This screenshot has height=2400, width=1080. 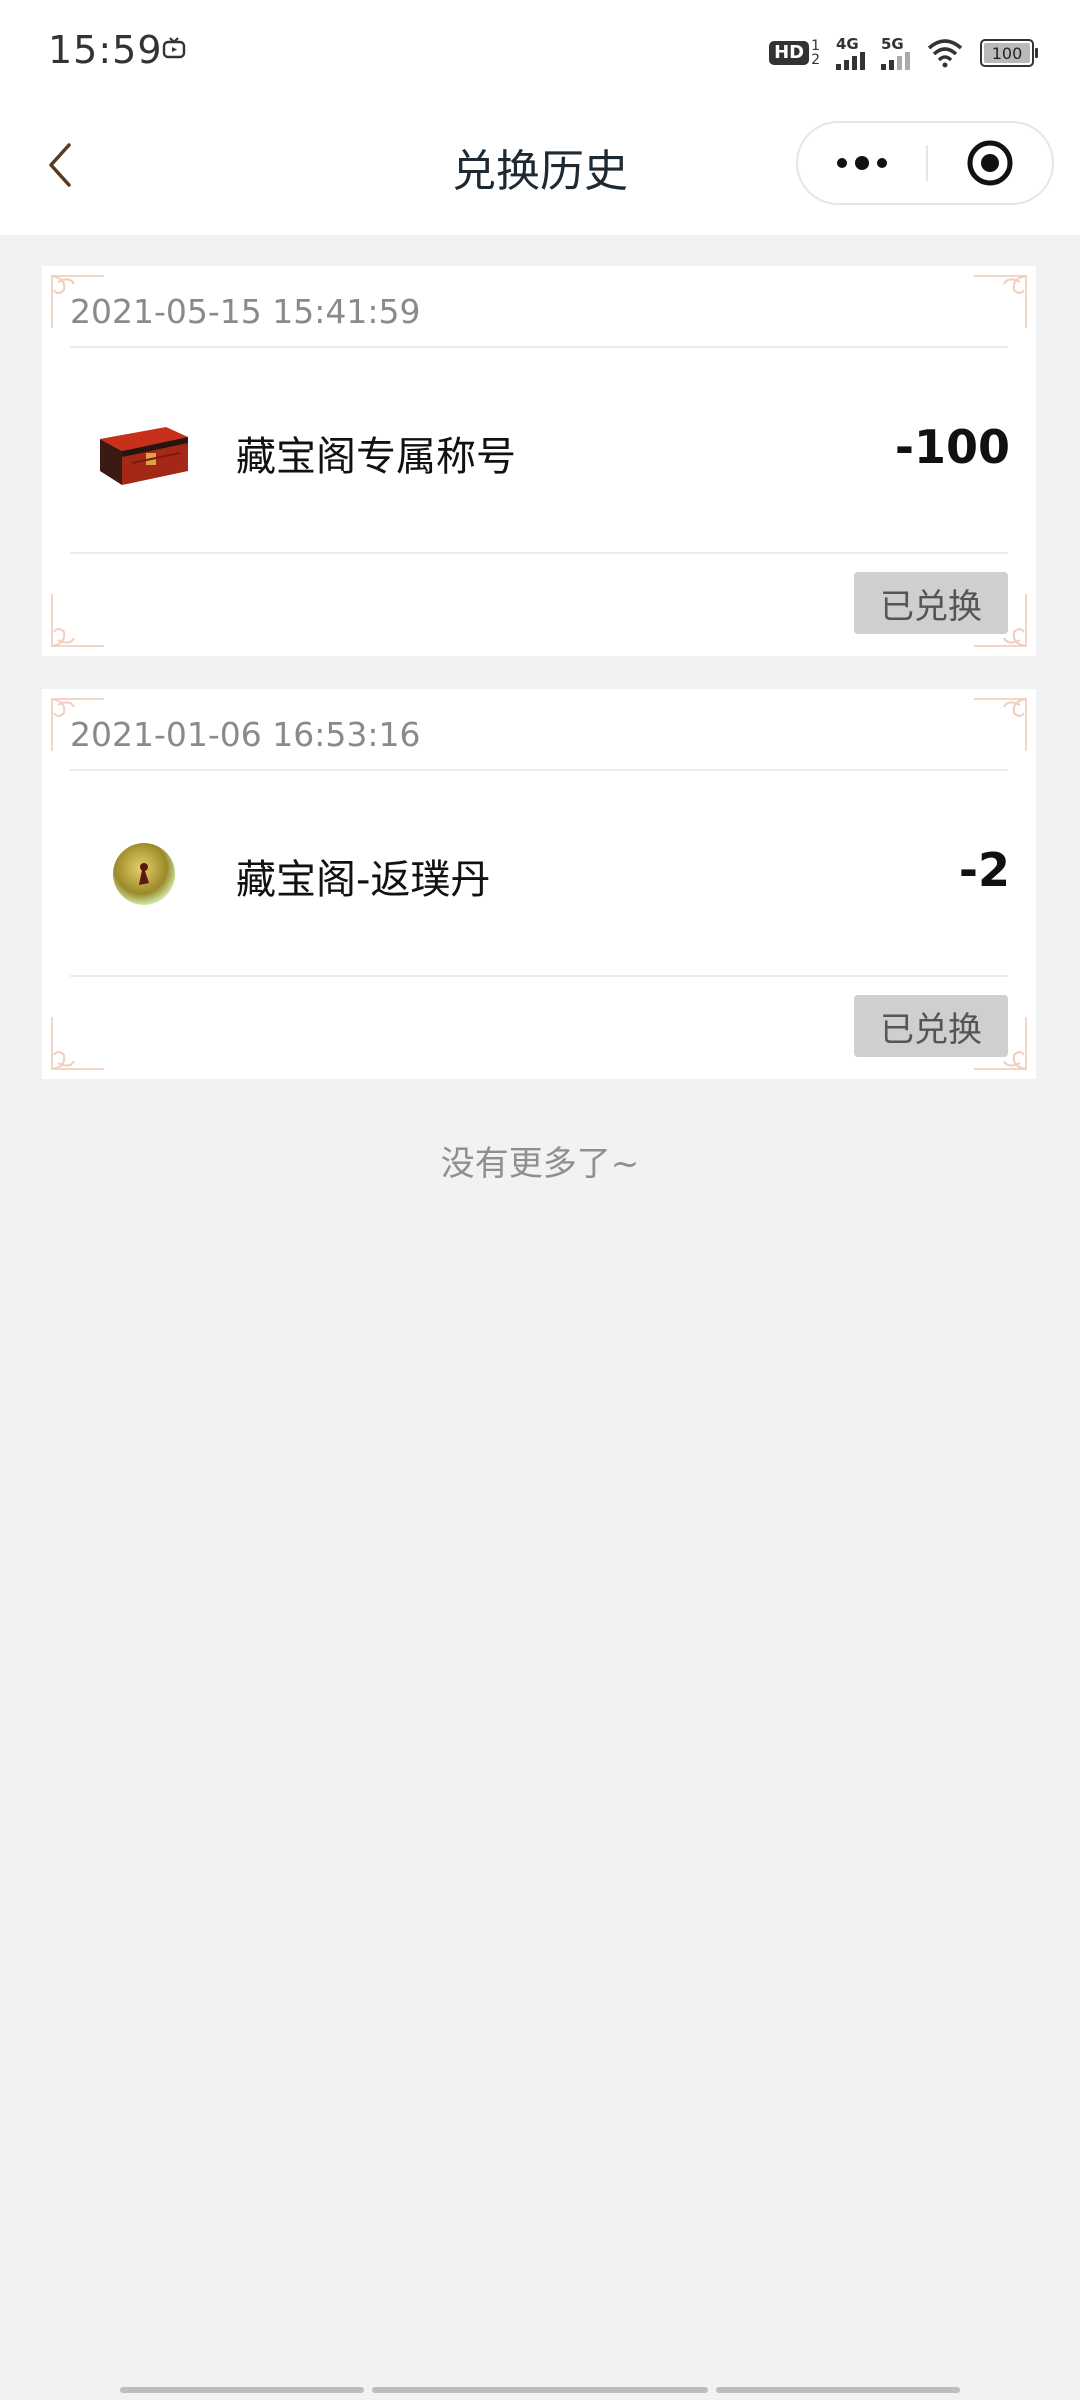 I want to click on battery-icon: 100, so click(x=1009, y=53).